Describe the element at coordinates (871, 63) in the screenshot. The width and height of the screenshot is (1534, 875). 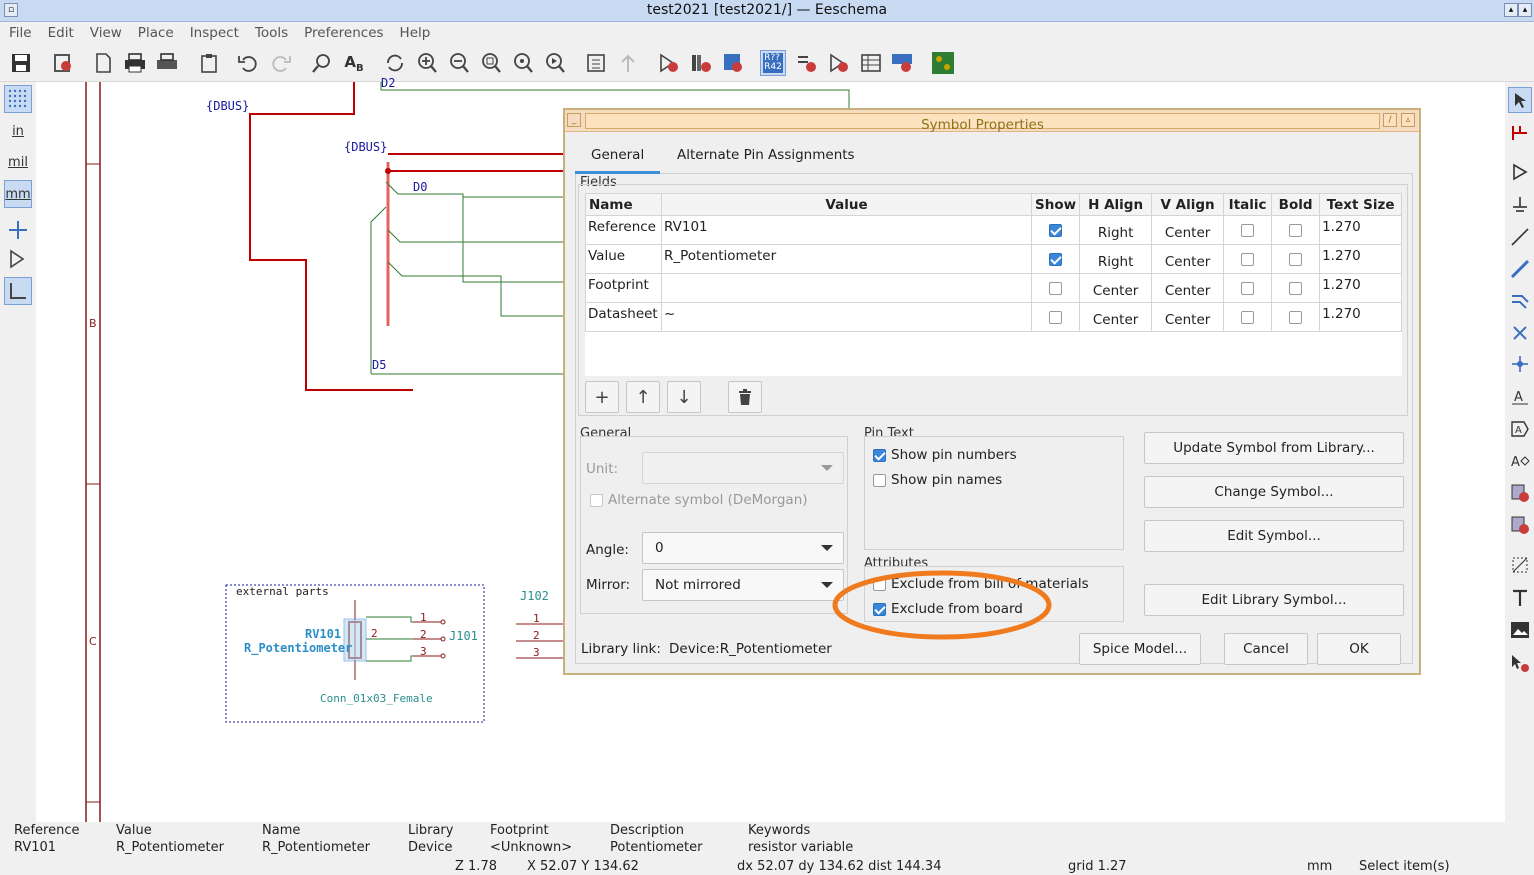
I see `fields-editor-icon` at that location.